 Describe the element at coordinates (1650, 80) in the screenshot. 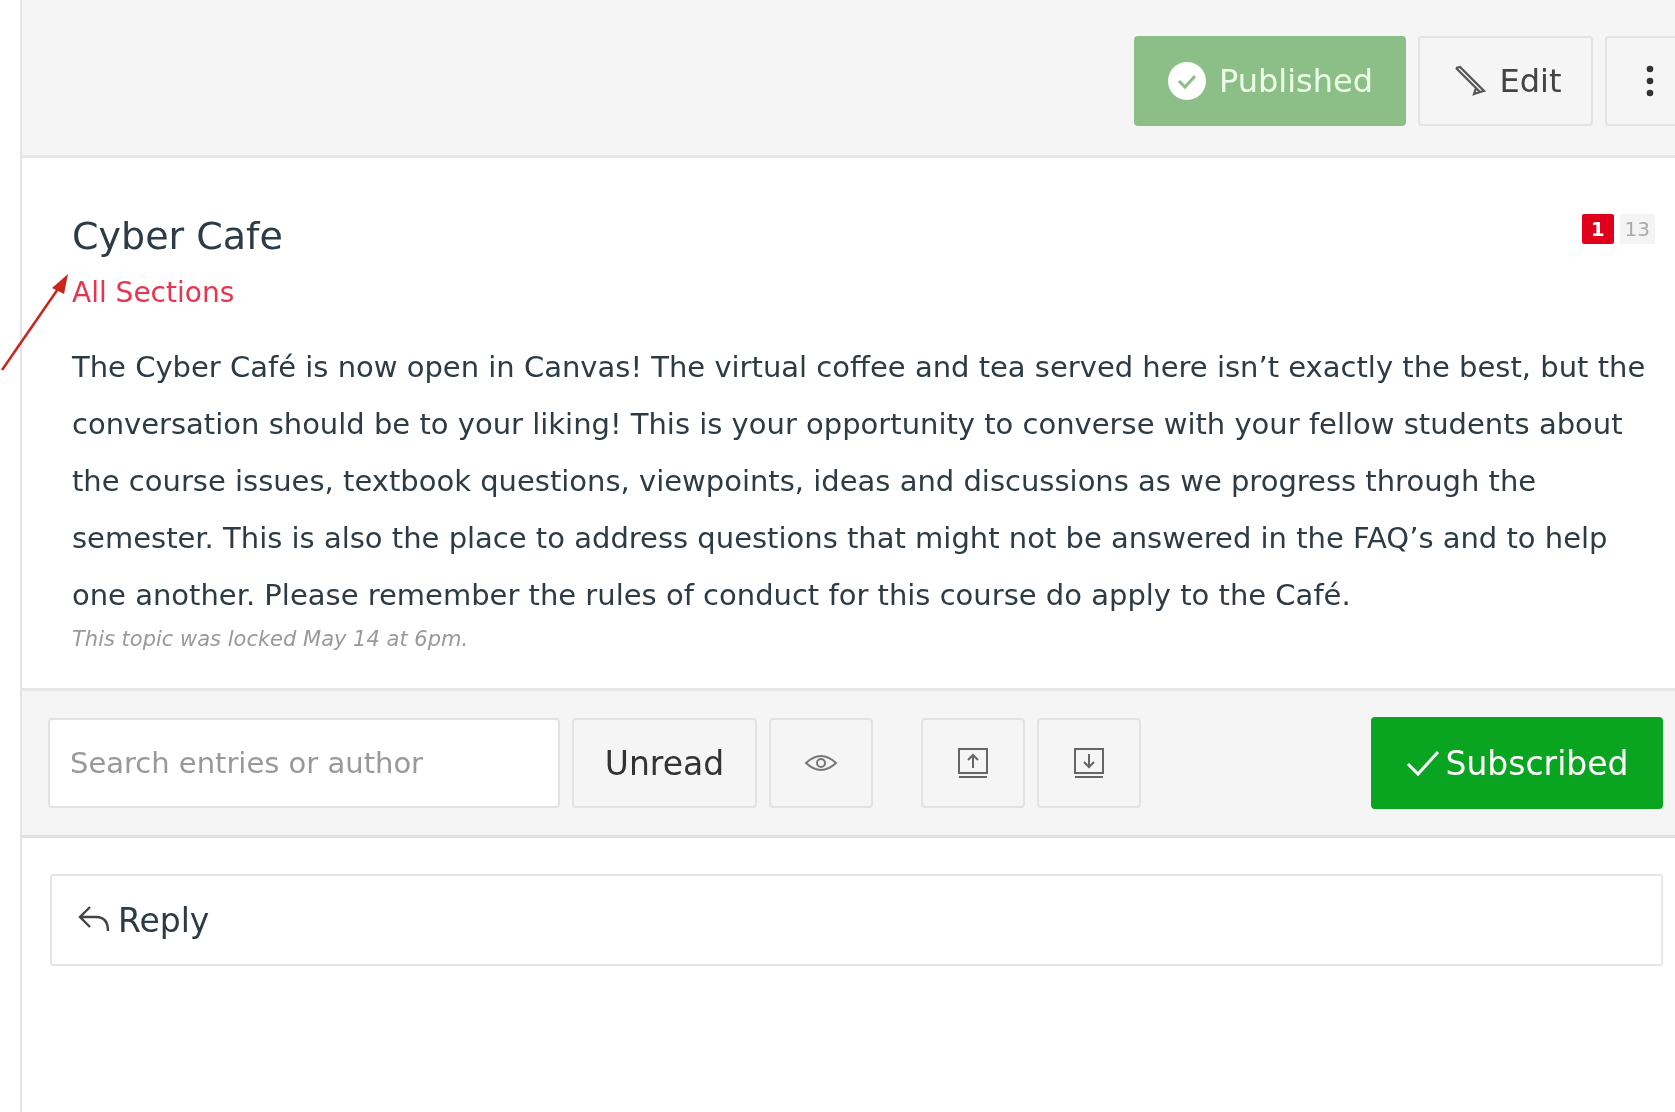

I see `kebab-menu-icon` at that location.